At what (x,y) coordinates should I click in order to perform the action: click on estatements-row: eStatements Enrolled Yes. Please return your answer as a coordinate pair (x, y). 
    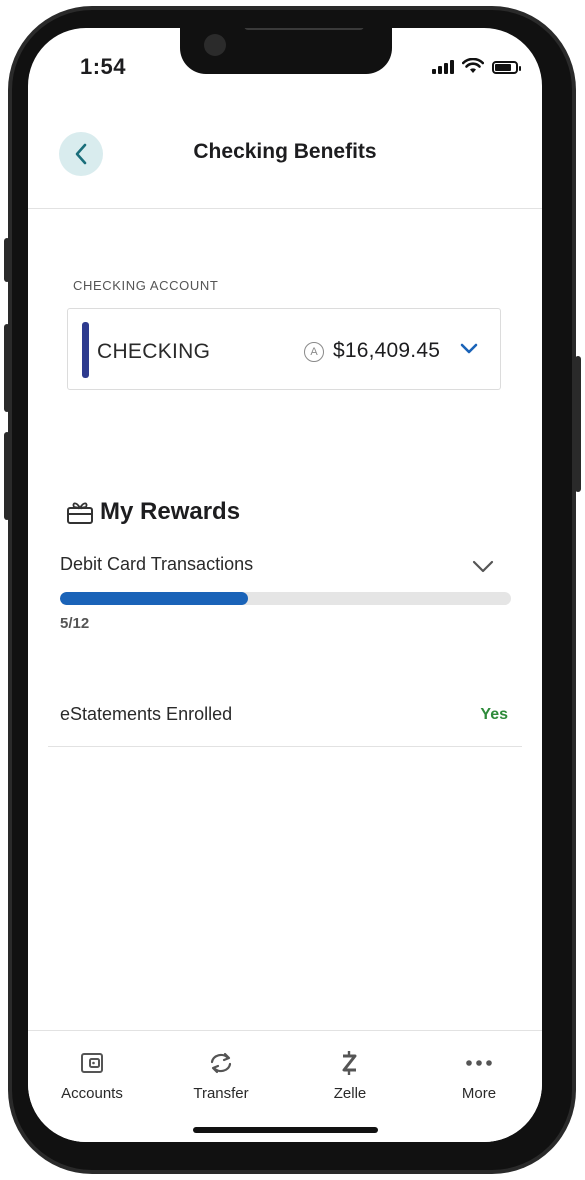
    Looking at the image, I should click on (285, 715).